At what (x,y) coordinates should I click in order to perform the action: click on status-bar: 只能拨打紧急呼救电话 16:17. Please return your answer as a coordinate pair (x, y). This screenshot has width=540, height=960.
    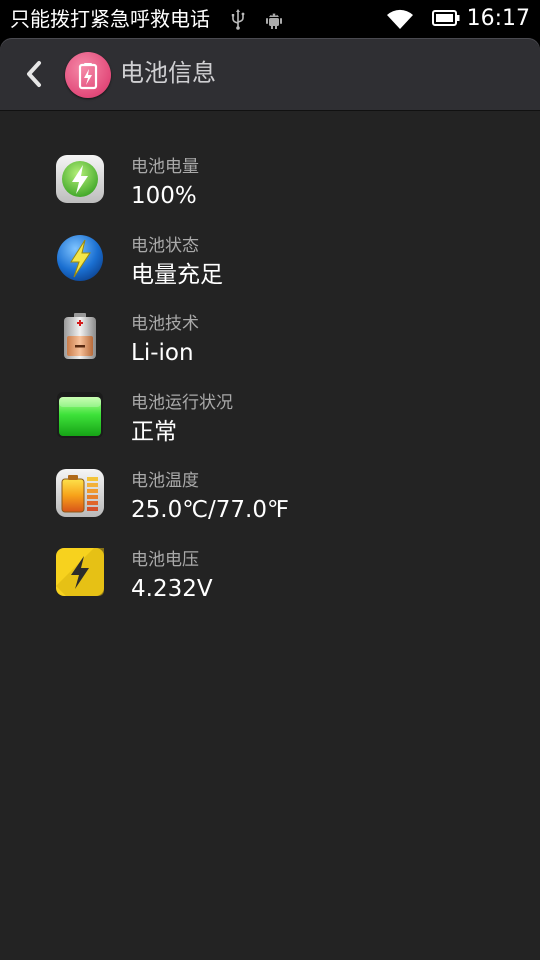
    Looking at the image, I should click on (270, 19).